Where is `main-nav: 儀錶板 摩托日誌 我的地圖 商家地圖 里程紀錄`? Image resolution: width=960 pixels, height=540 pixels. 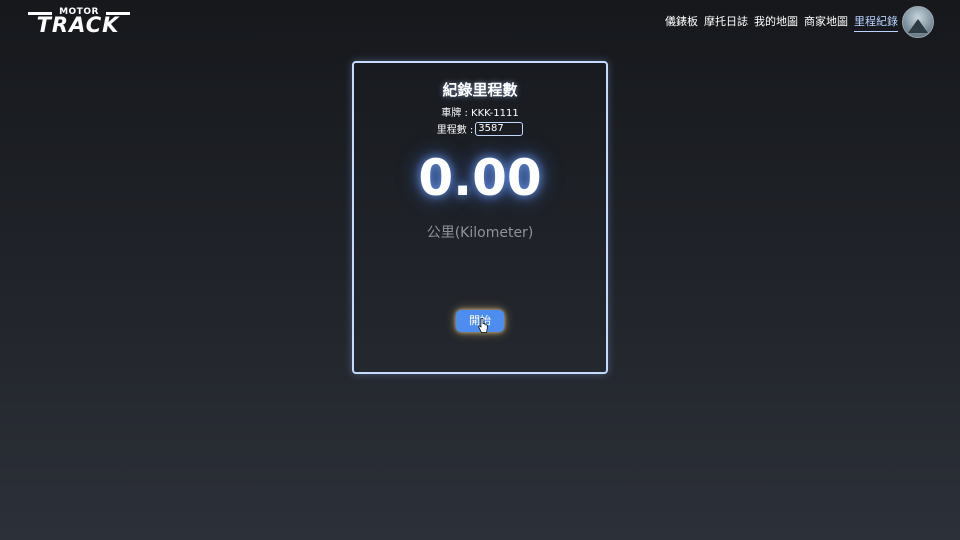
main-nav: 儀錶板 摩托日誌 我的地圖 商家地圖 里程紀錄 is located at coordinates (781, 22).